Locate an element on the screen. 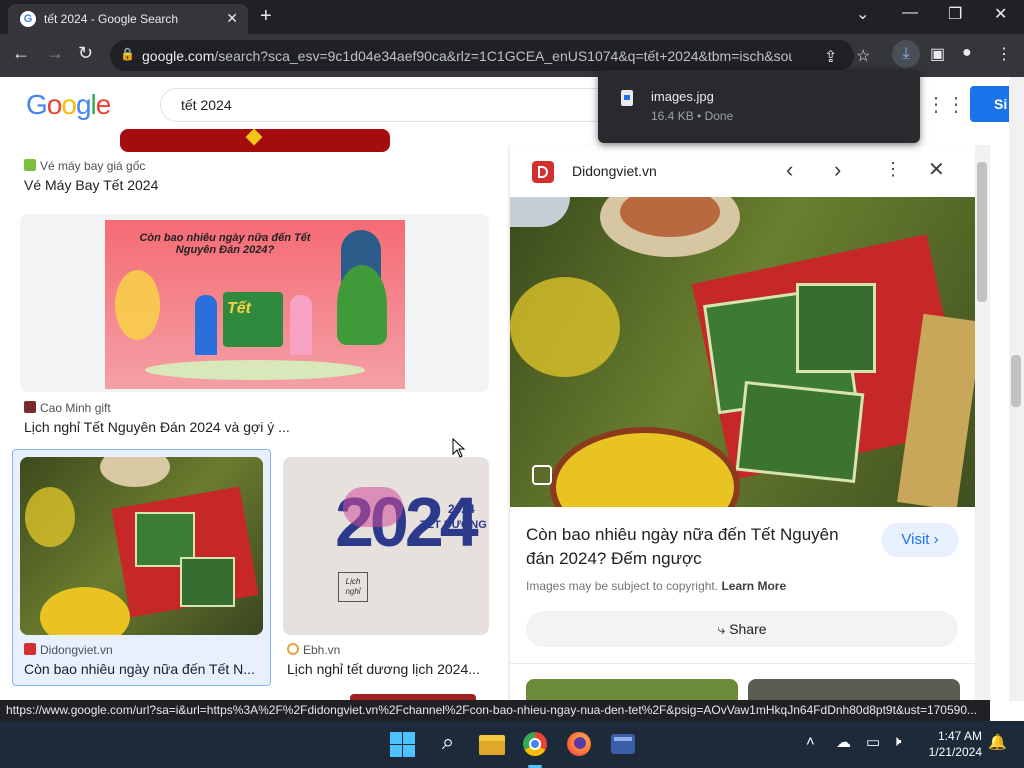  google-favicon-icon: G is located at coordinates (28, 19).